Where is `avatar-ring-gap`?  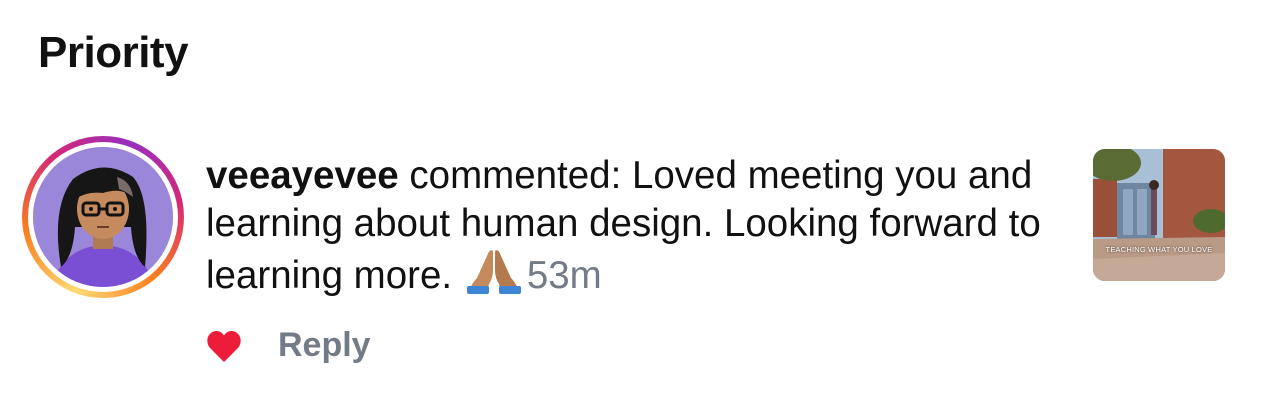 avatar-ring-gap is located at coordinates (103, 217).